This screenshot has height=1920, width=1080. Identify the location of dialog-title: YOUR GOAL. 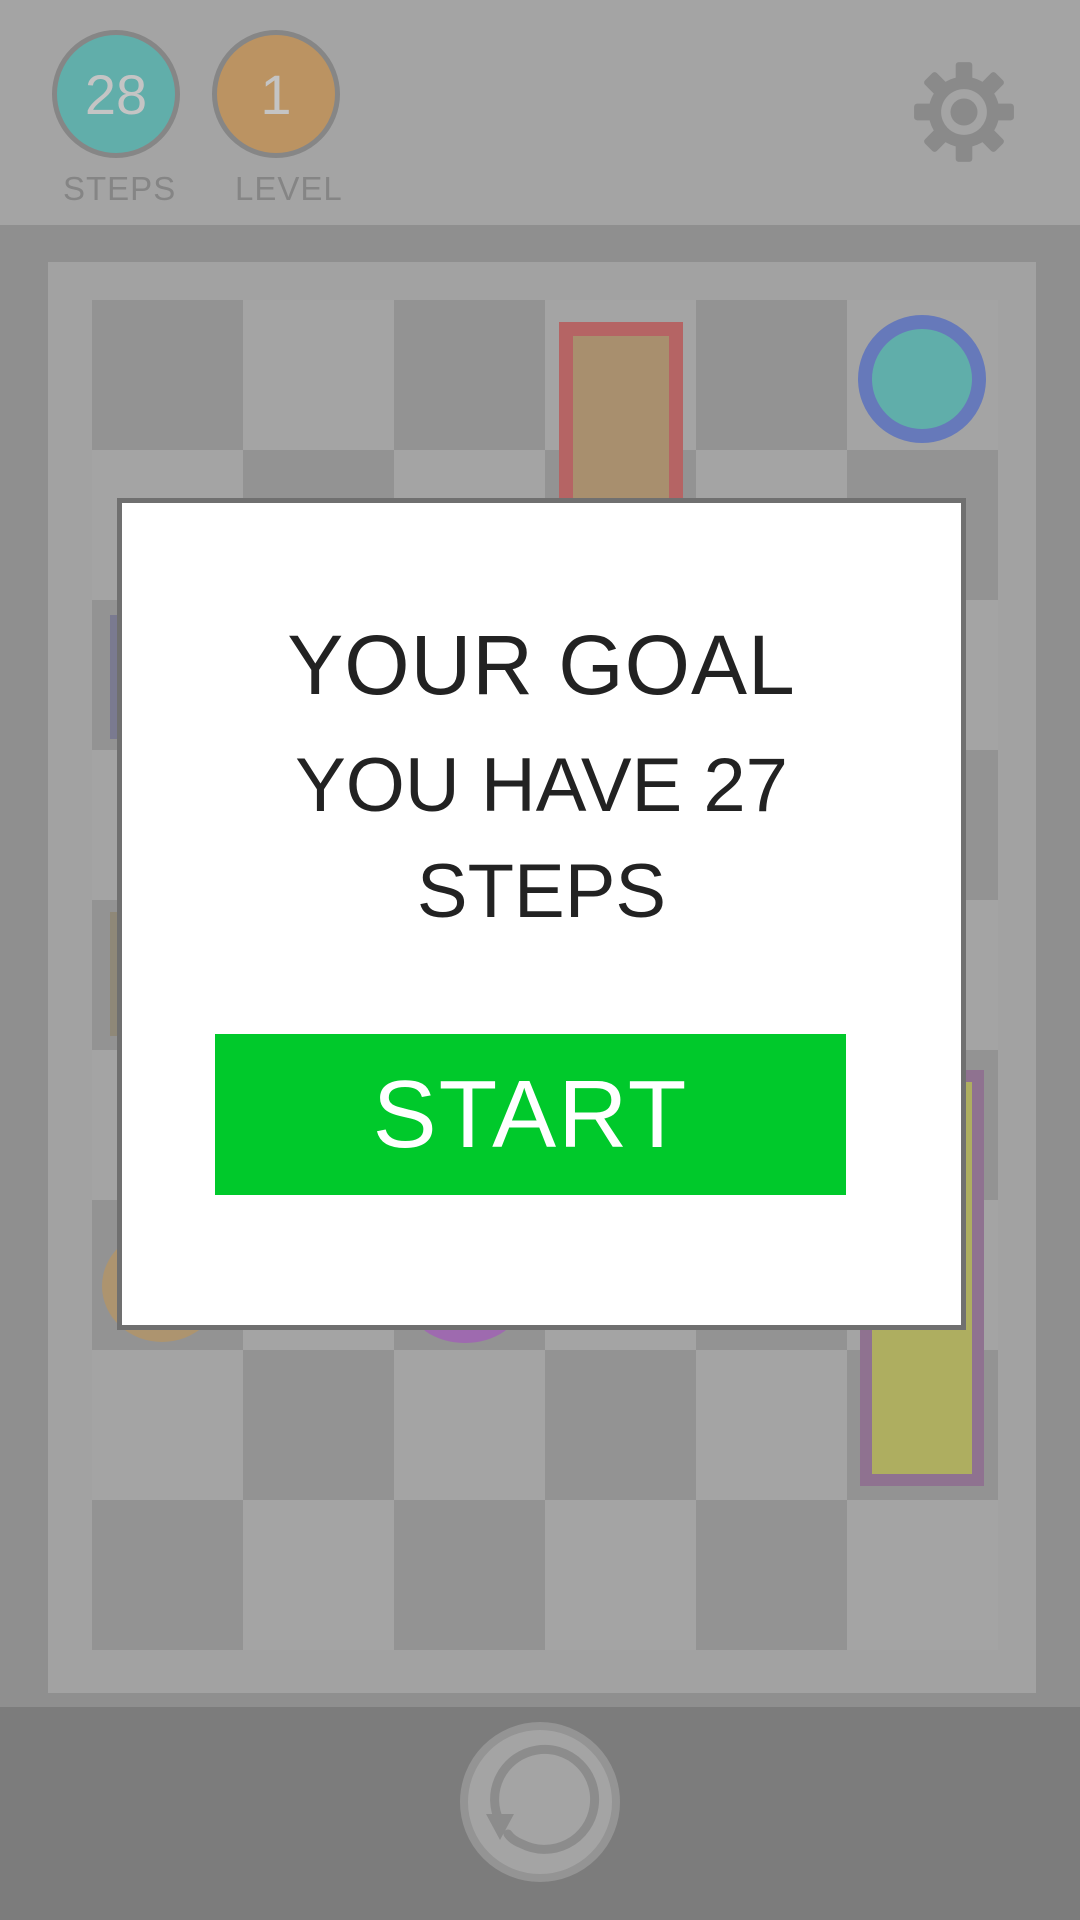
(541, 665).